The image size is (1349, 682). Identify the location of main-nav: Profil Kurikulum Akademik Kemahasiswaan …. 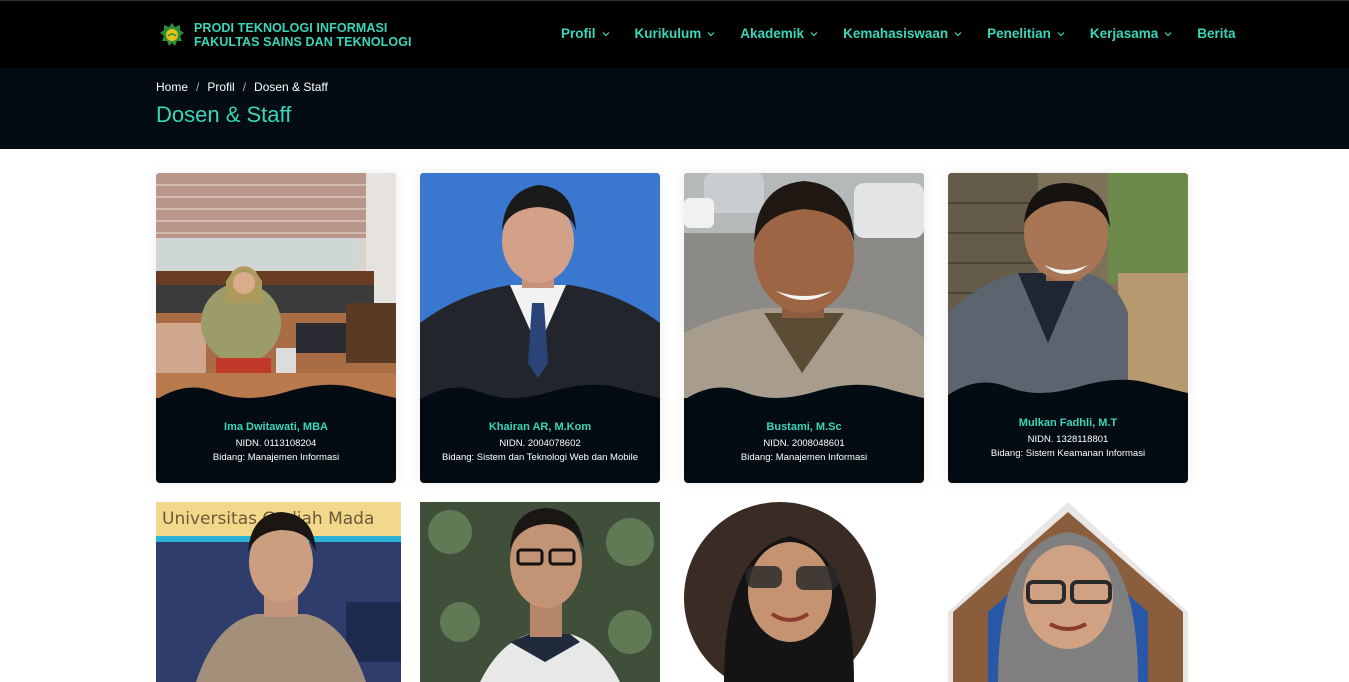
(910, 33).